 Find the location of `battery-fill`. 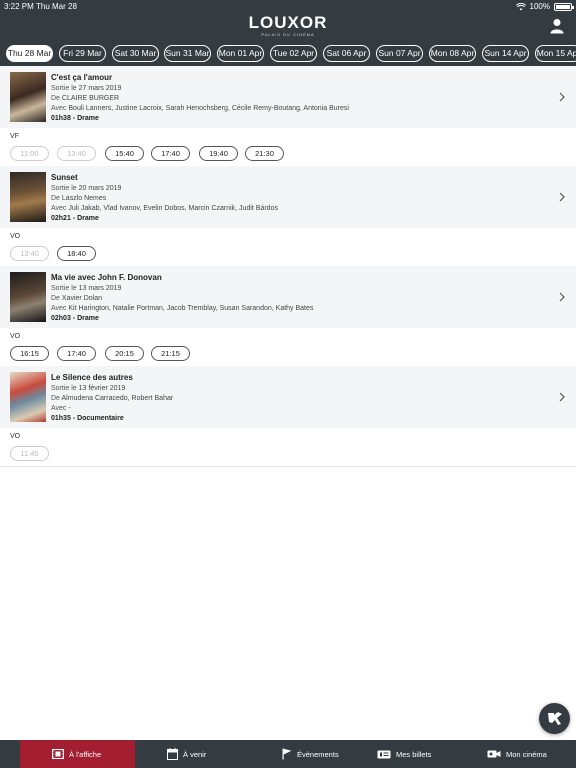

battery-fill is located at coordinates (563, 6).